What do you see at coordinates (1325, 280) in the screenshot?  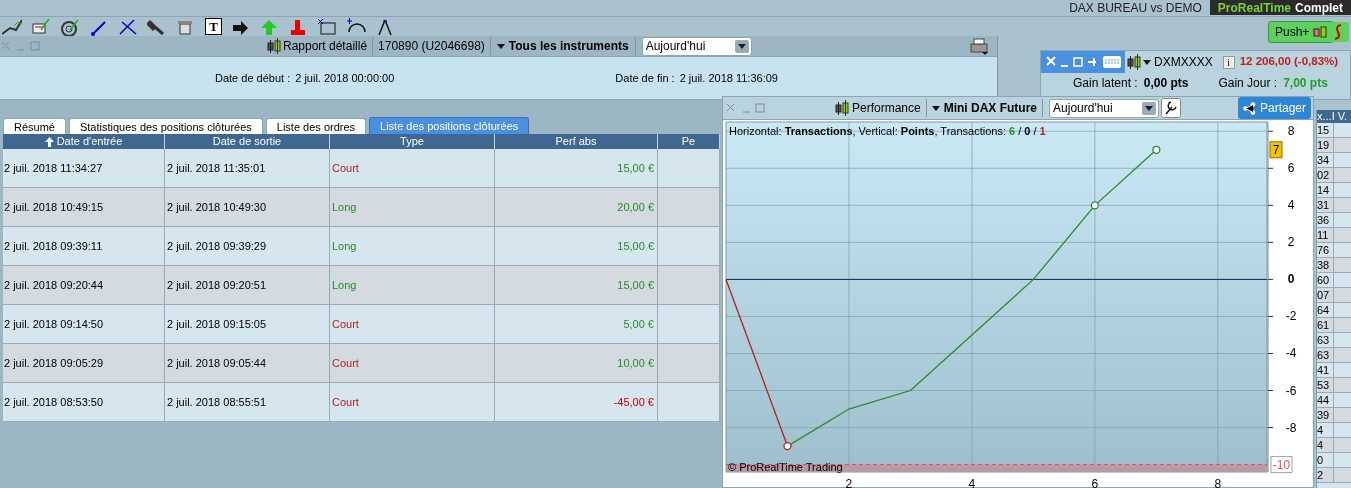 I see `table-cell: 60` at bounding box center [1325, 280].